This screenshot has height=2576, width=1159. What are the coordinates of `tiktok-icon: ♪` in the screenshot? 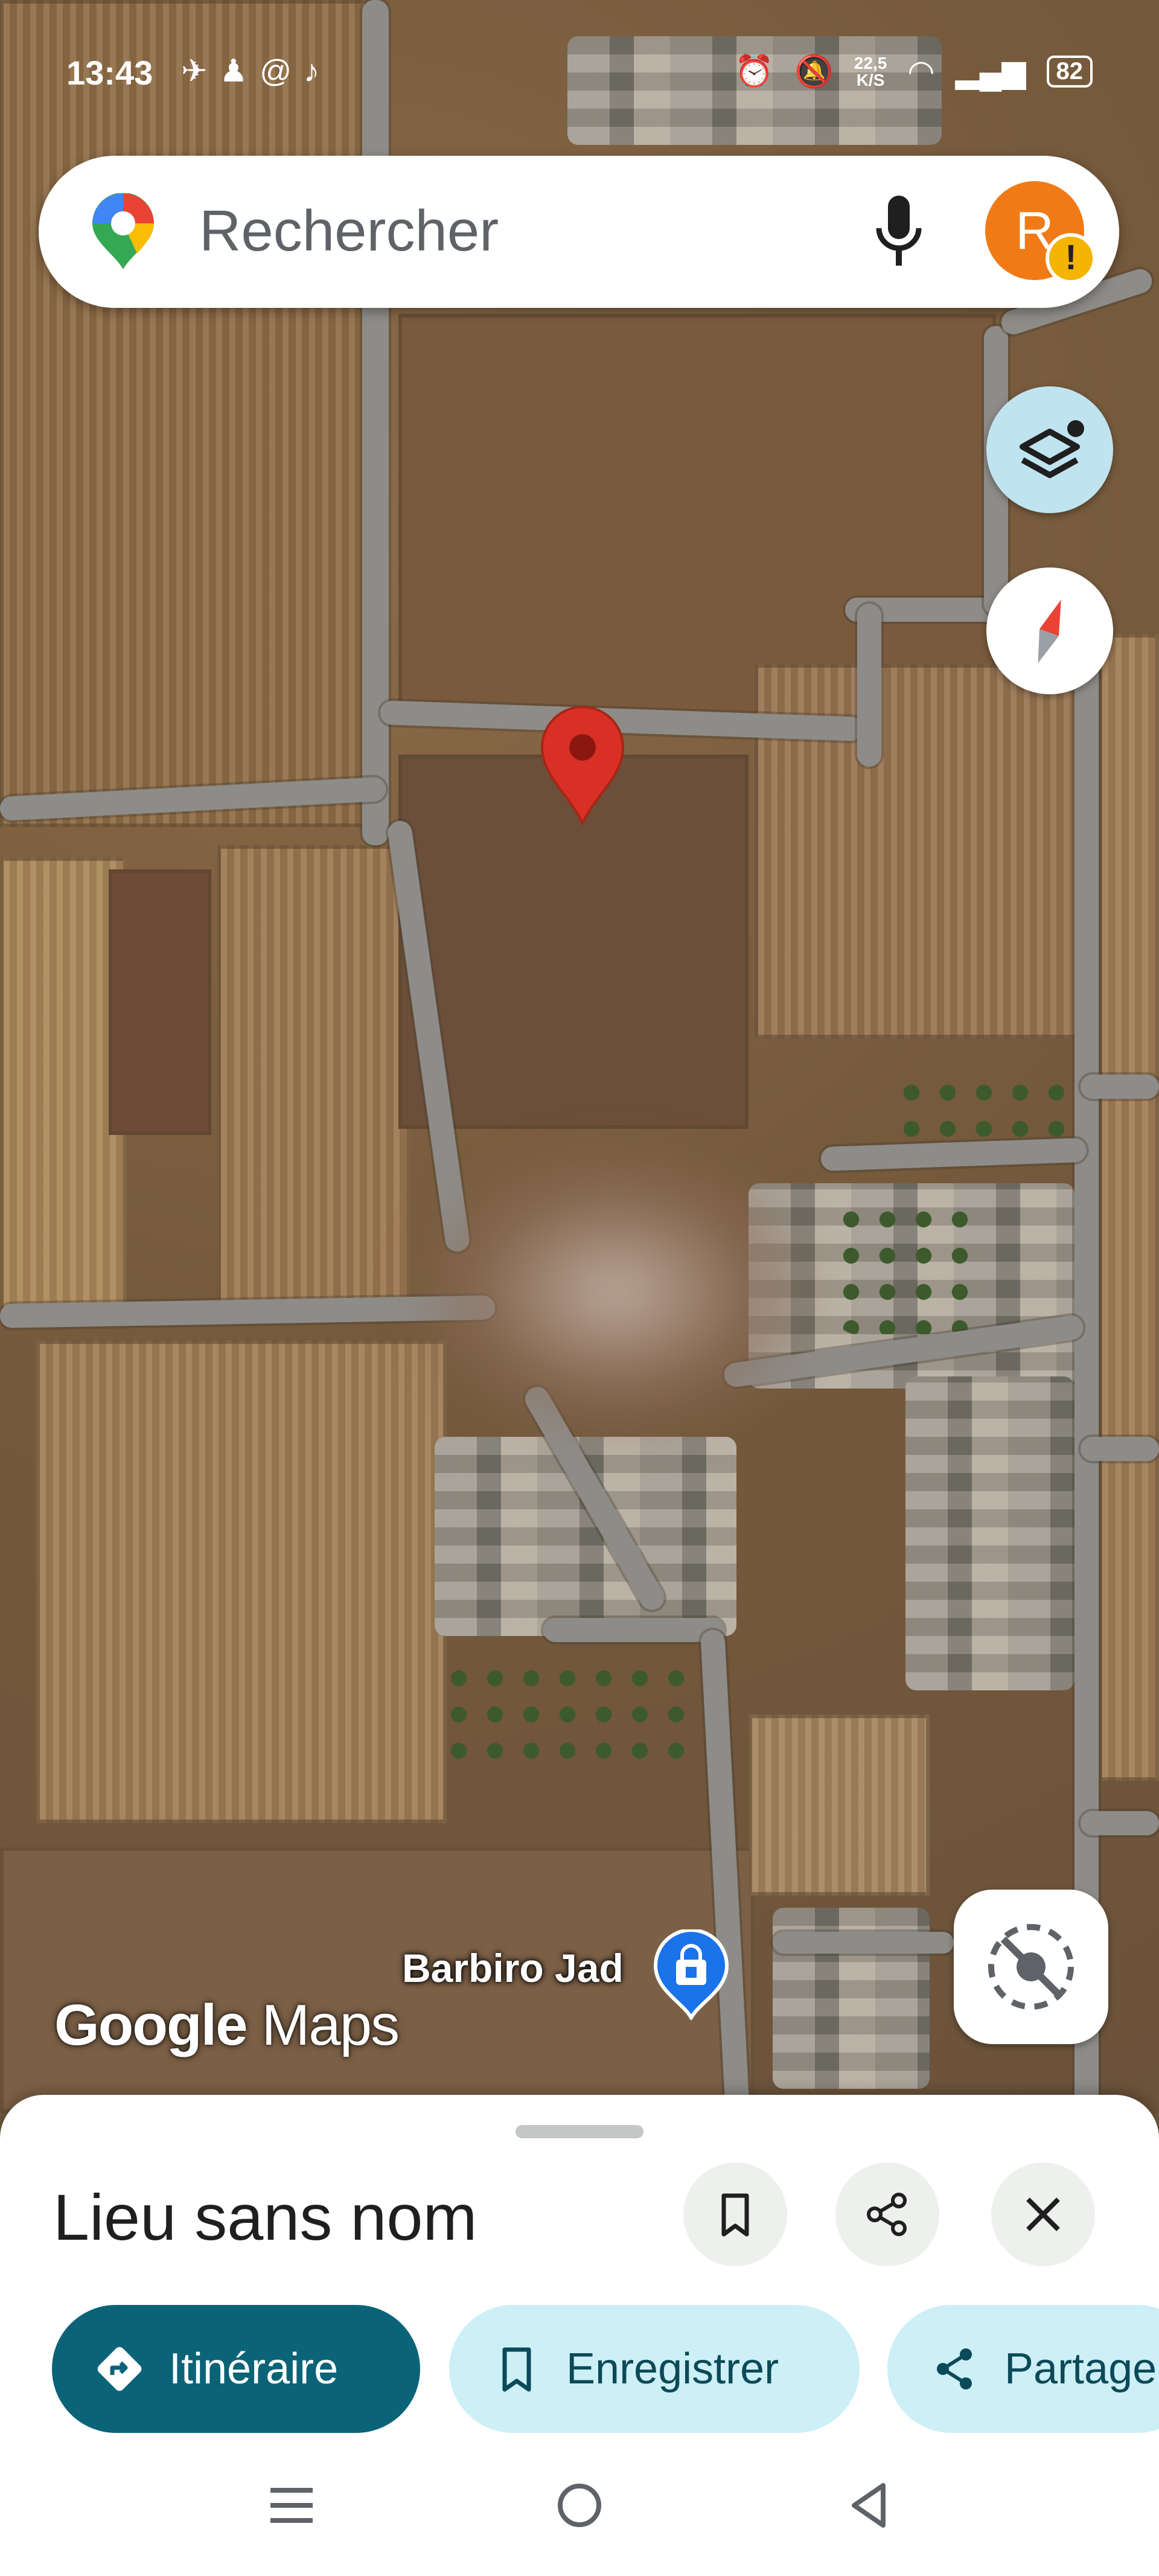 It's located at (317, 72).